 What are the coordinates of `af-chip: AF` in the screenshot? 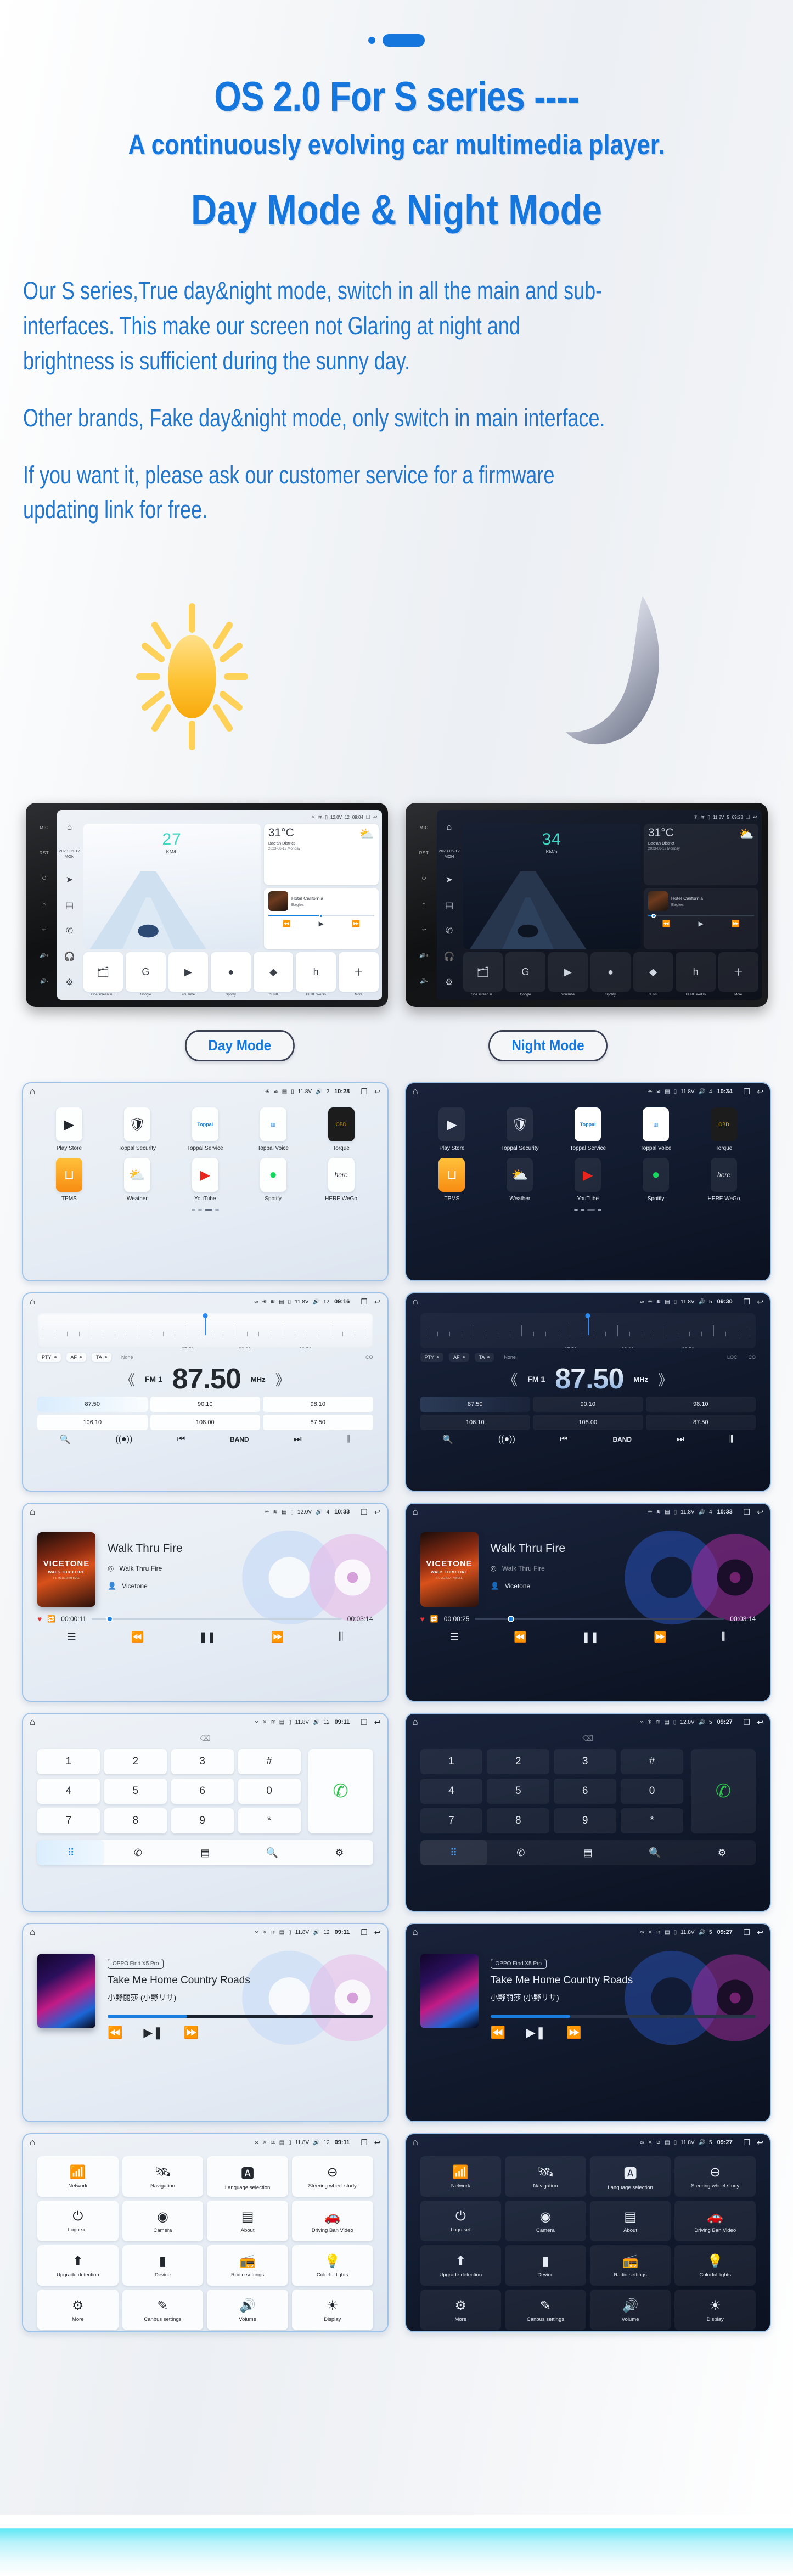 It's located at (459, 1358).